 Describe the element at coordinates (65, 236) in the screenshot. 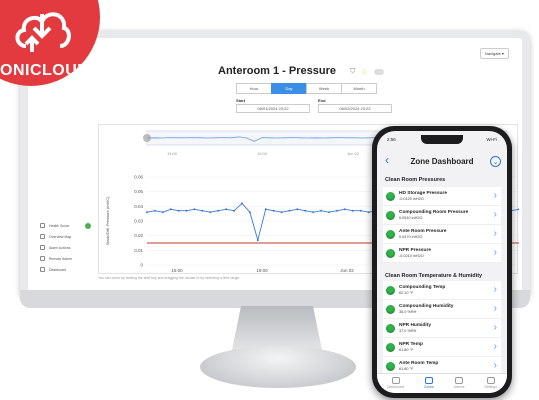

I see `side-item-overview-map: Overview Map` at that location.